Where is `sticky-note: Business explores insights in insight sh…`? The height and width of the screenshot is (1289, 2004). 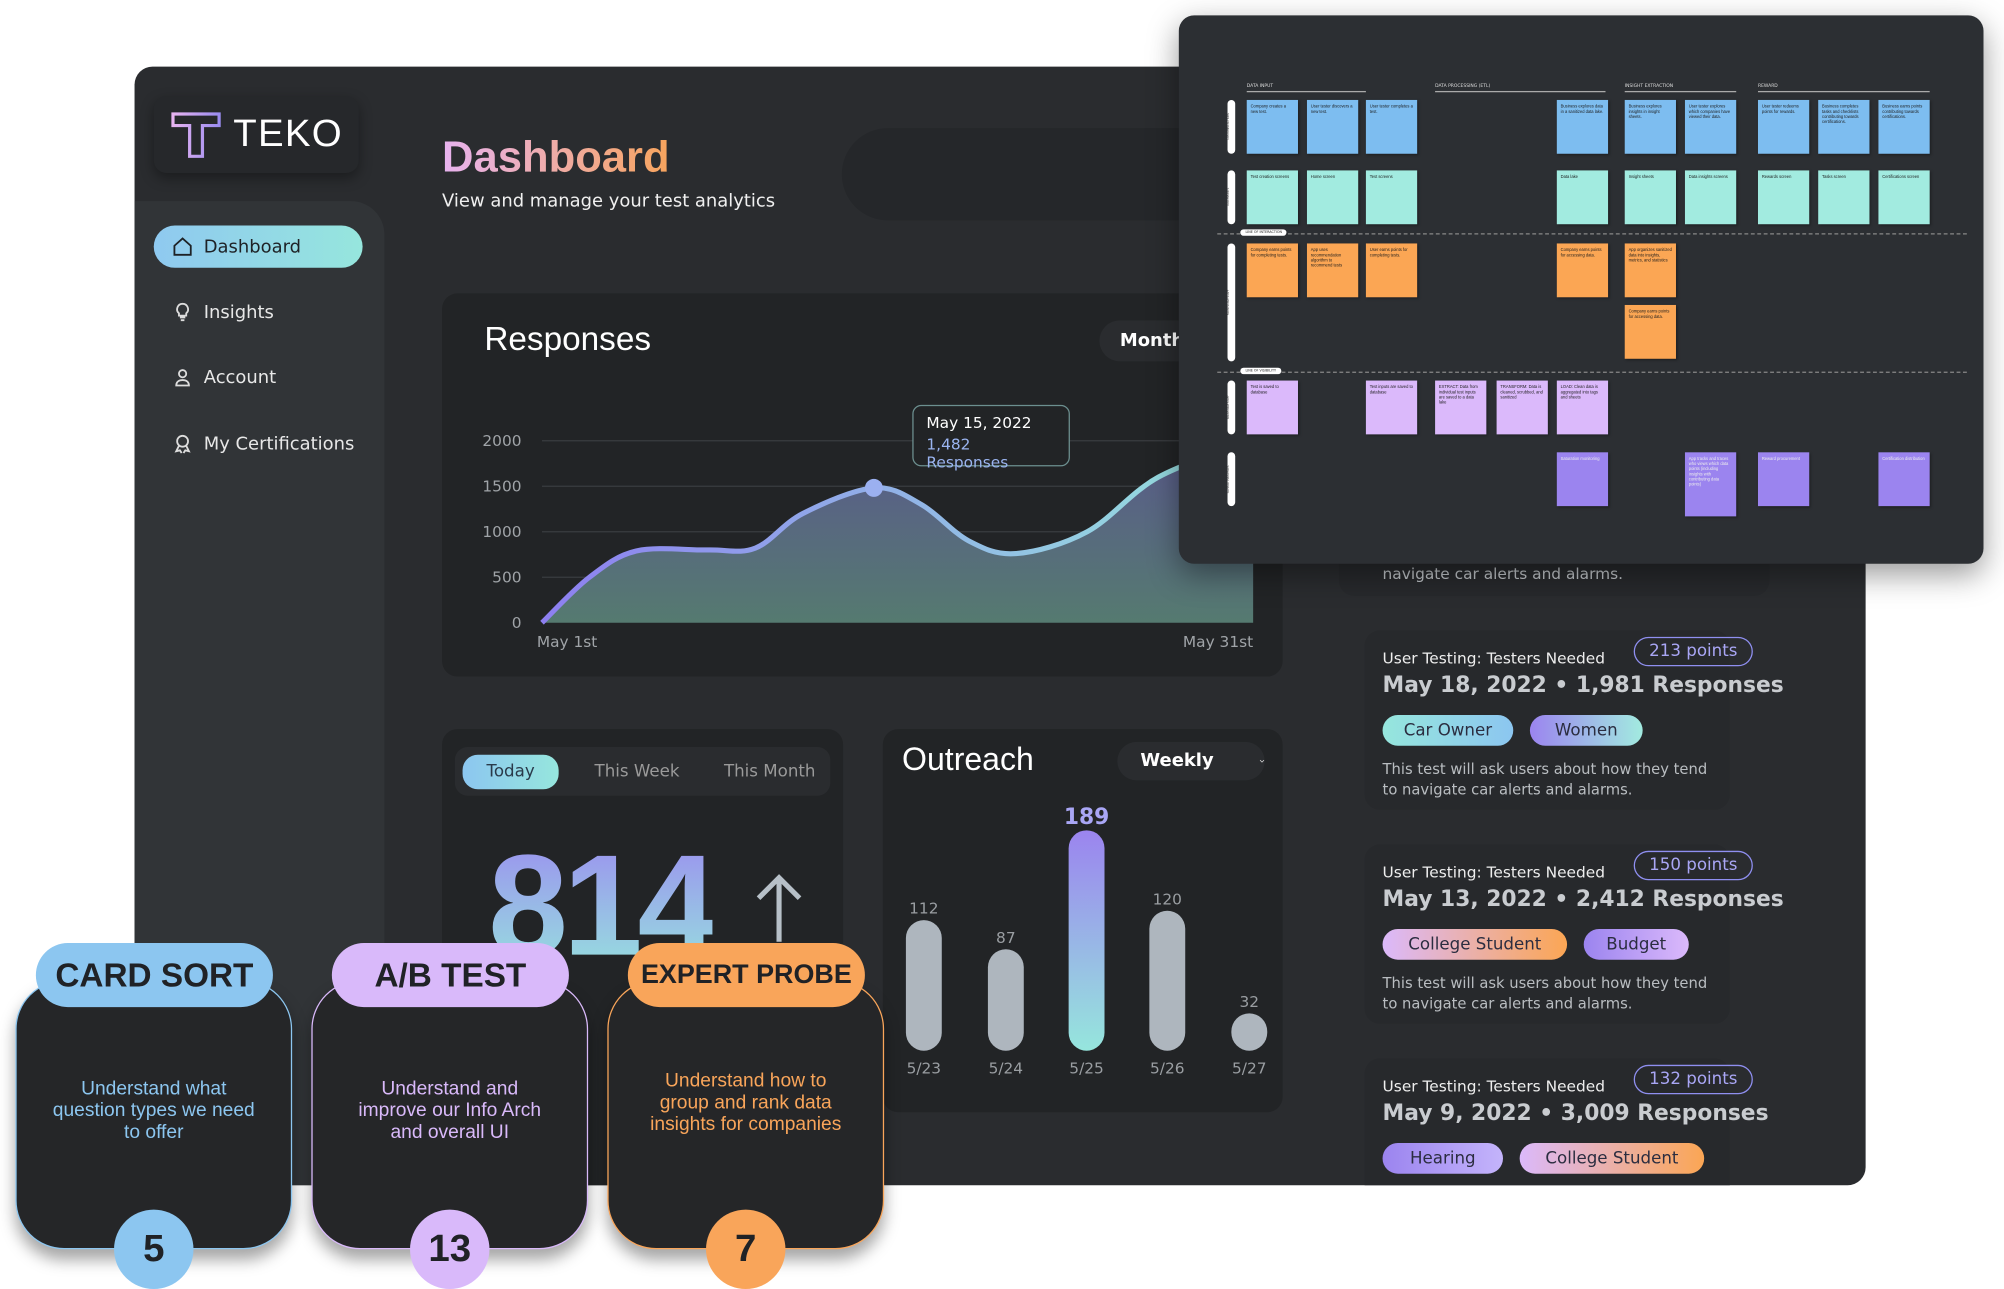
sticky-note: Business explores insights in insight sh… is located at coordinates (1650, 127).